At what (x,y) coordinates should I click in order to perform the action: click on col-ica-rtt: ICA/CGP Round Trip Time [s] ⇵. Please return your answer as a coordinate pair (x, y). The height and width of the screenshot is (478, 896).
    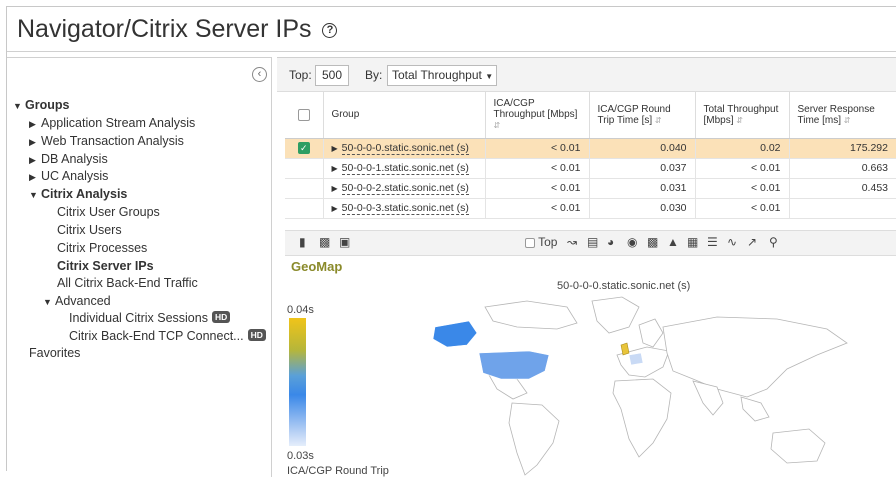
    Looking at the image, I should click on (642, 115).